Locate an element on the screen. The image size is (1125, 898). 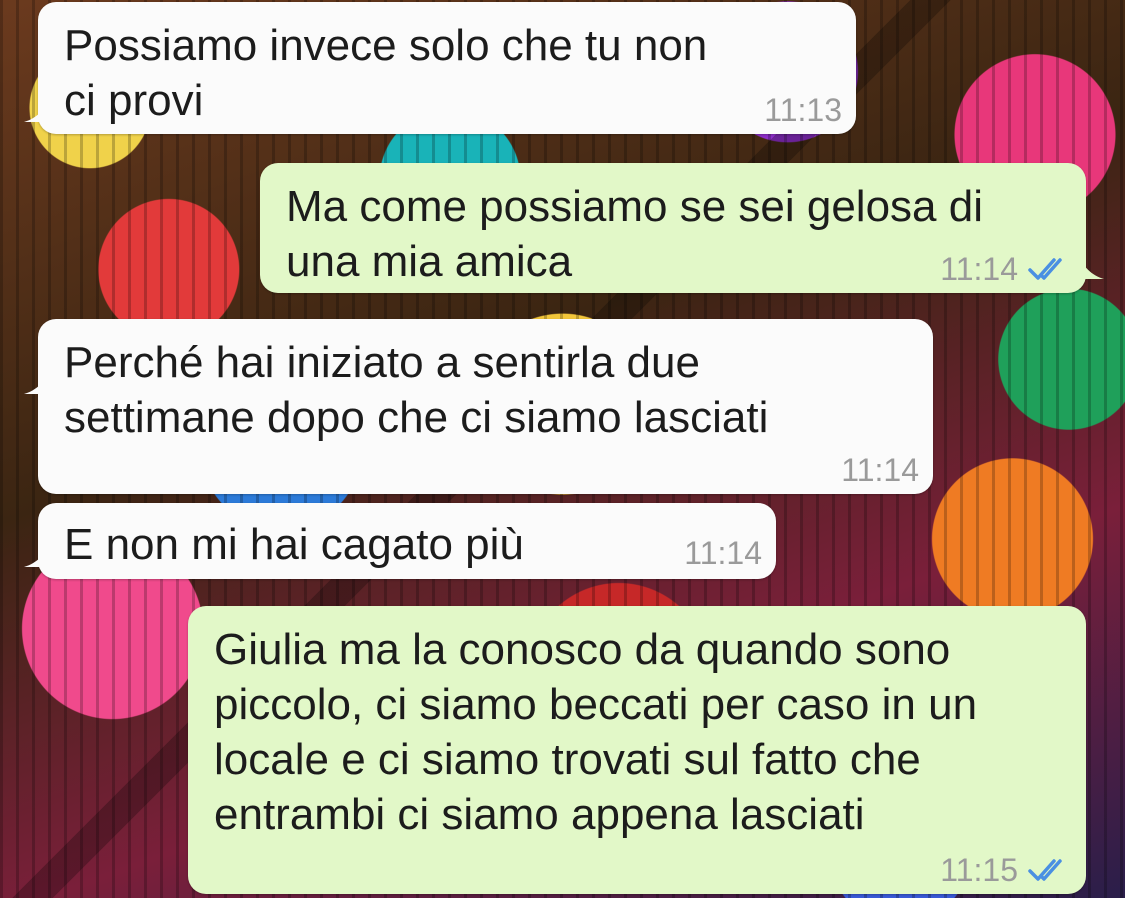
message-meta: 11:13 is located at coordinates (803, 110).